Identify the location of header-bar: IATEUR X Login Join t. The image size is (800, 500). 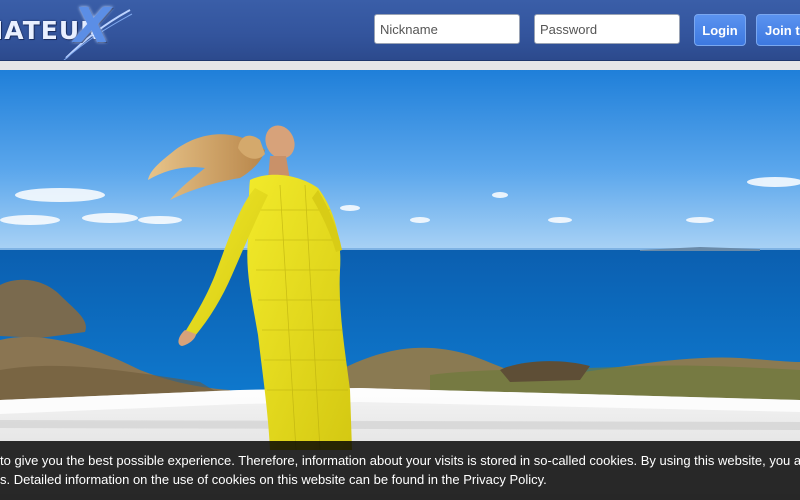
(400, 30).